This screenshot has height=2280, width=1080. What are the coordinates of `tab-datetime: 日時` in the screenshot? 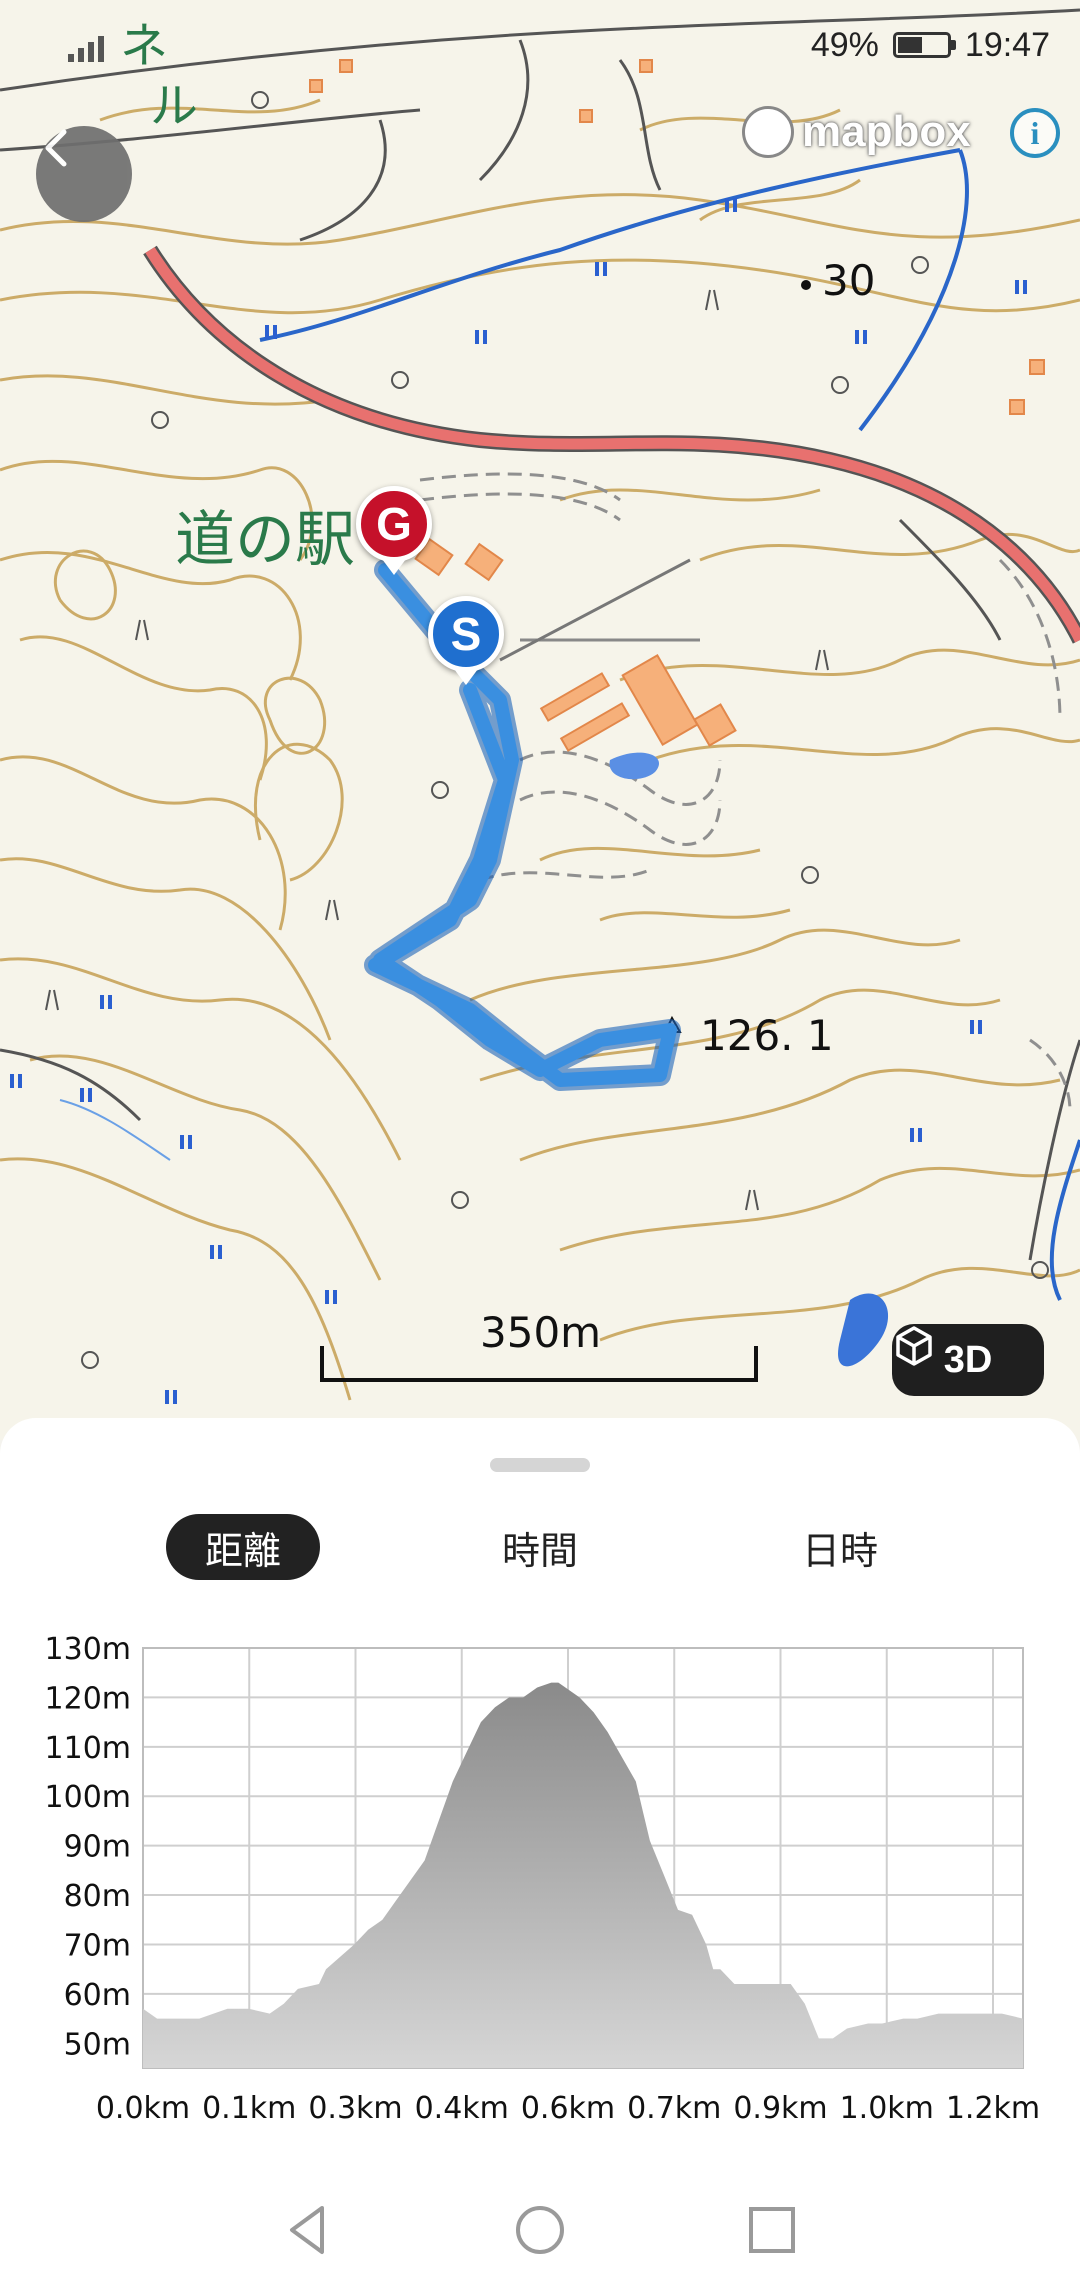 It's located at (840, 1547).